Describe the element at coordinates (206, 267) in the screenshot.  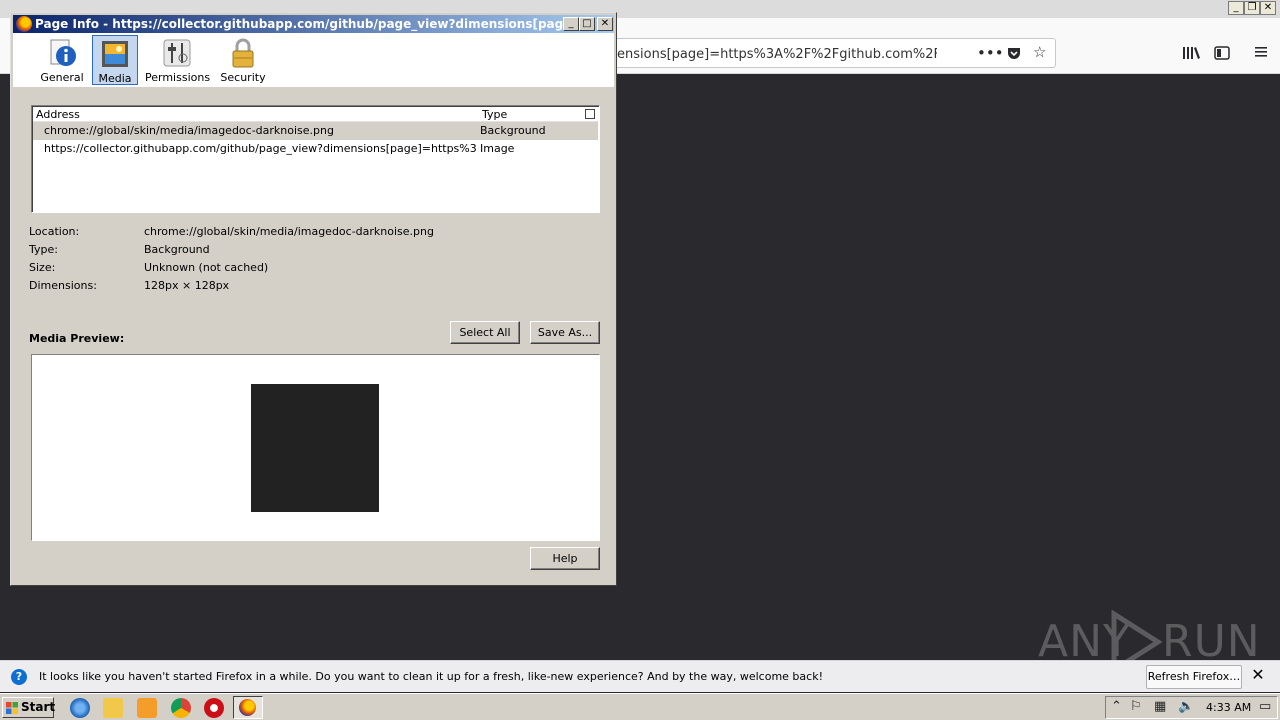
I see `size-value: Unknown (not cached)` at that location.